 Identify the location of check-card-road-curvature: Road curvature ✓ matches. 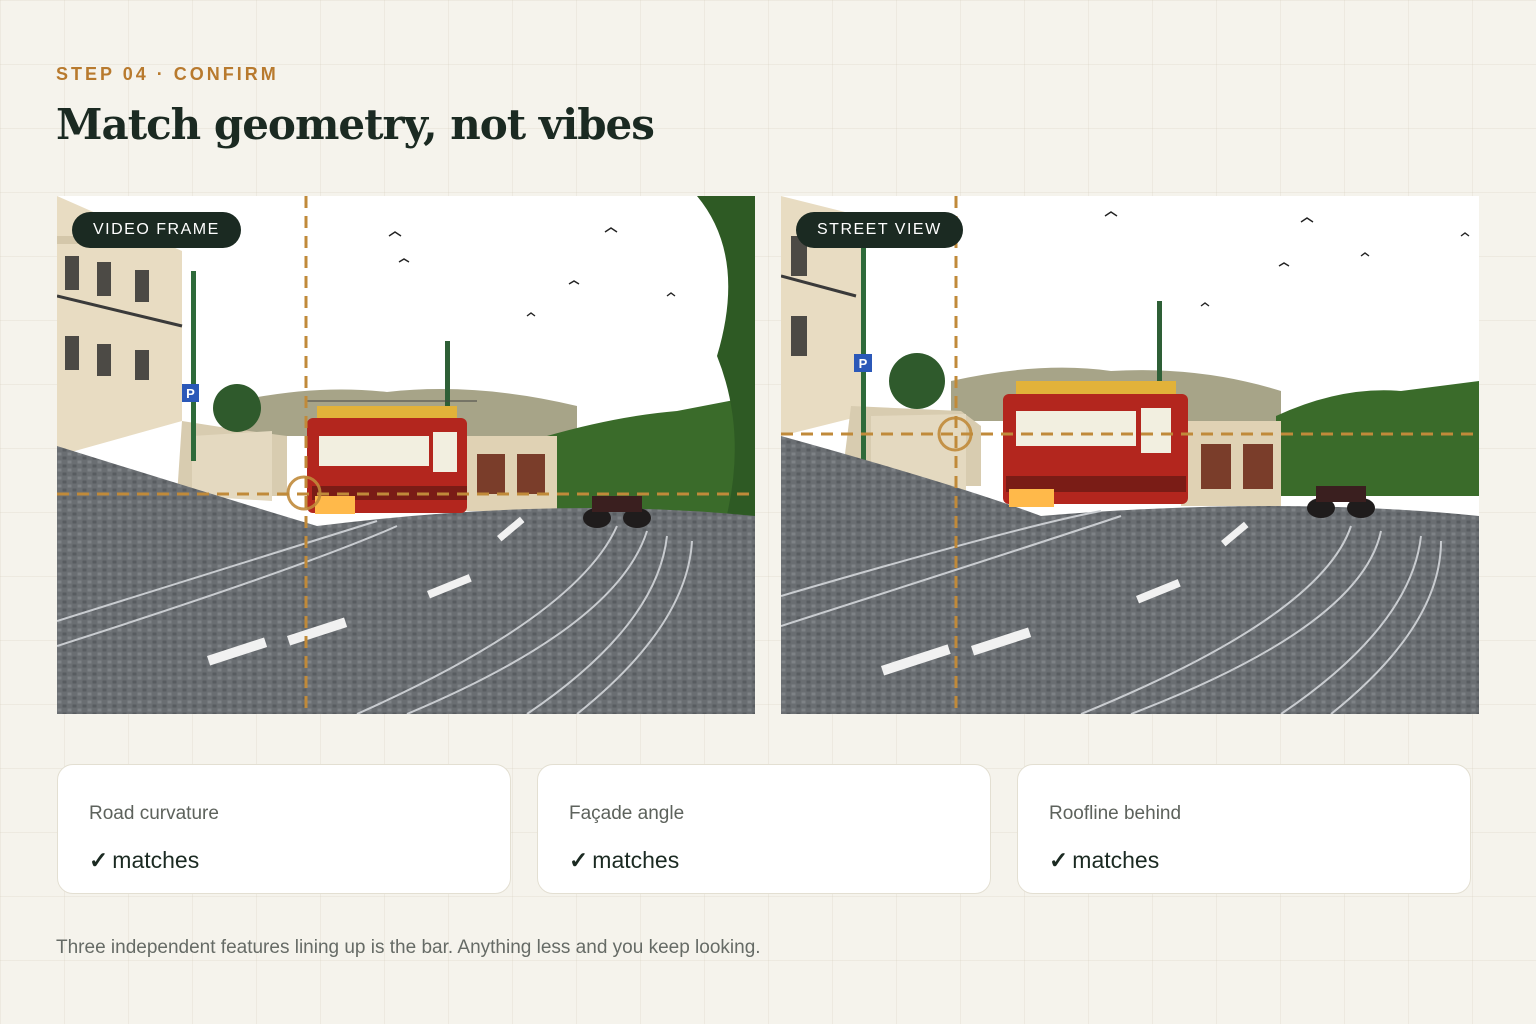
(284, 829).